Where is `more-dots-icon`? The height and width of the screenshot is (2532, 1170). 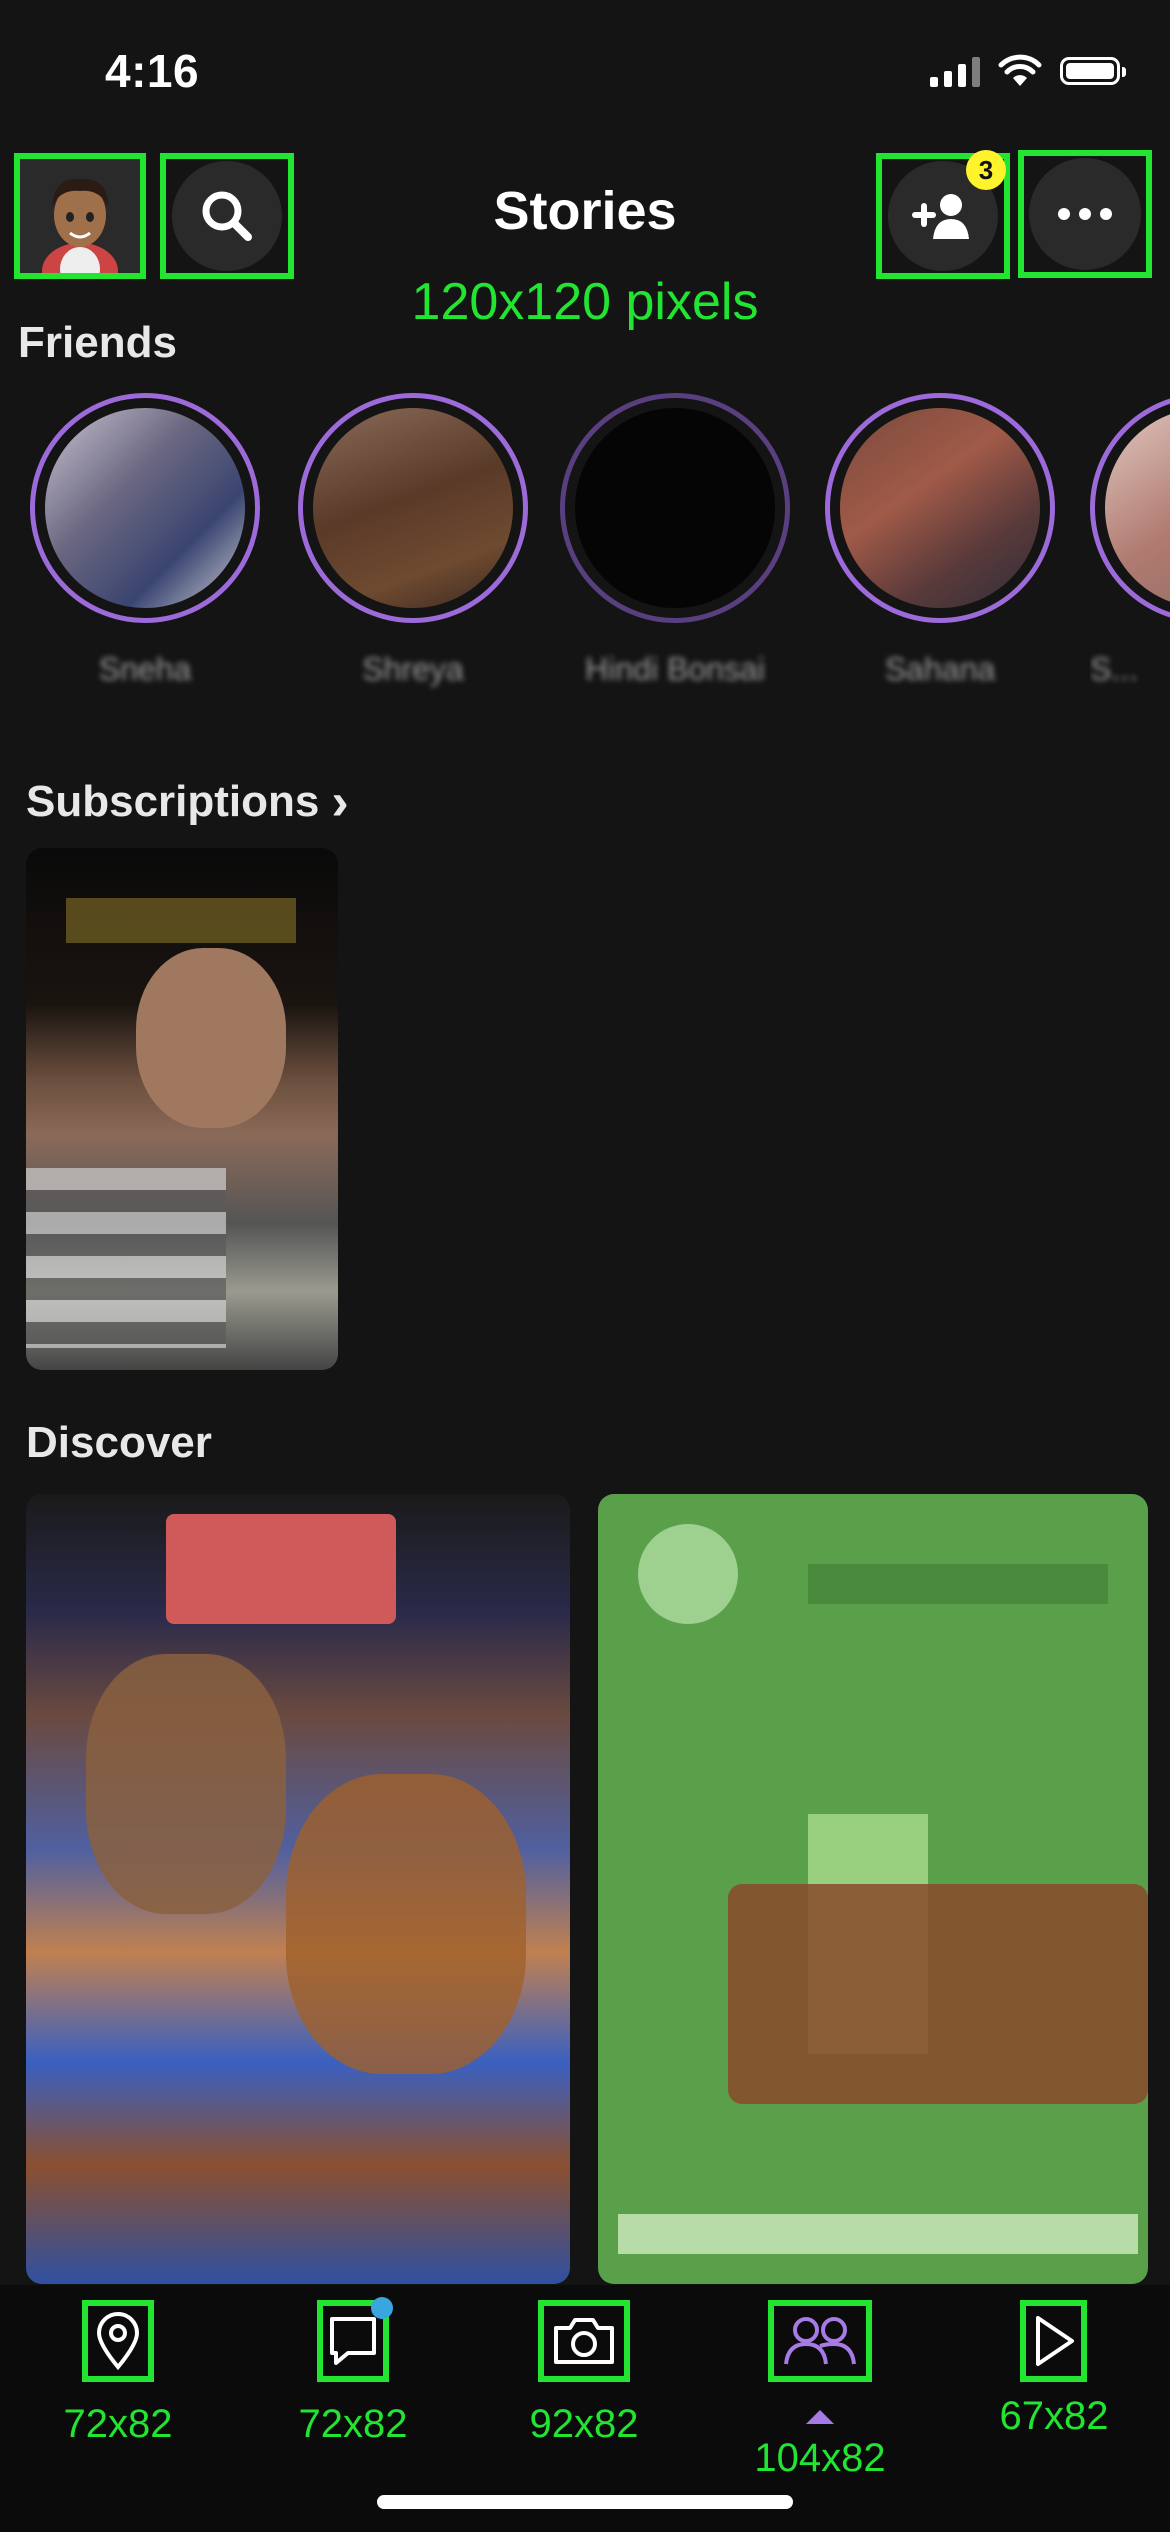 more-dots-icon is located at coordinates (1085, 214).